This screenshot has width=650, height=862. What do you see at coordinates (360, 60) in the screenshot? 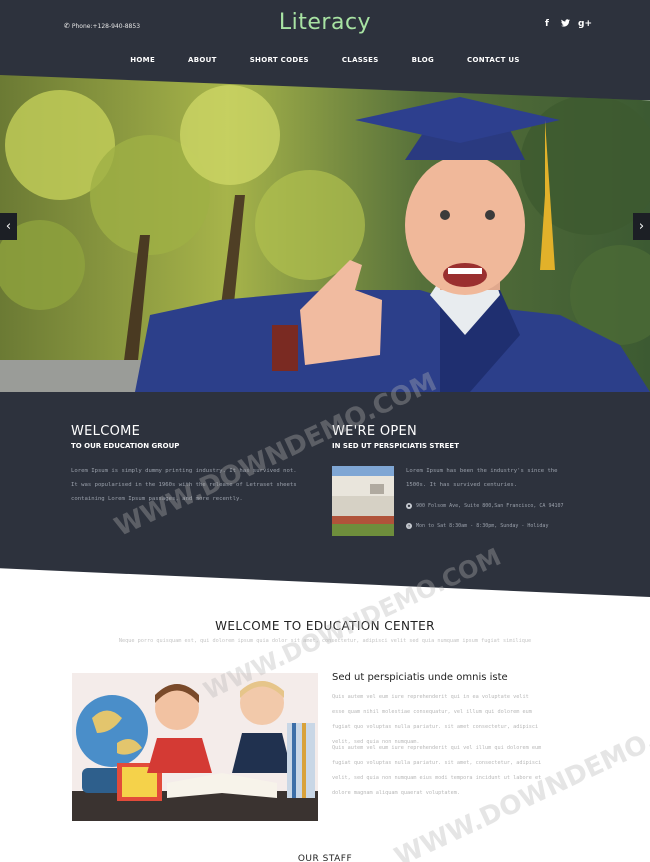
I see `nav-classes: CLASSES` at bounding box center [360, 60].